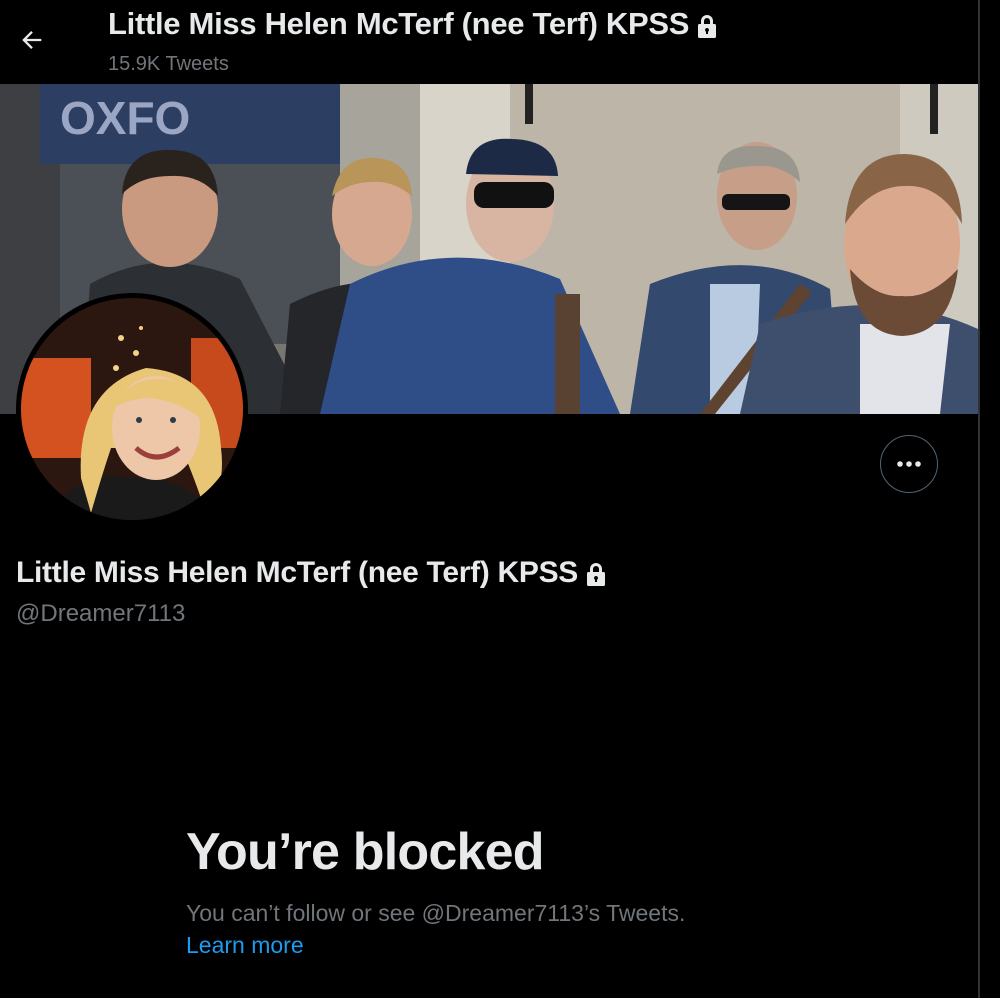  Describe the element at coordinates (125, 118) in the screenshot. I see `banner-sign-text: OXFO` at that location.